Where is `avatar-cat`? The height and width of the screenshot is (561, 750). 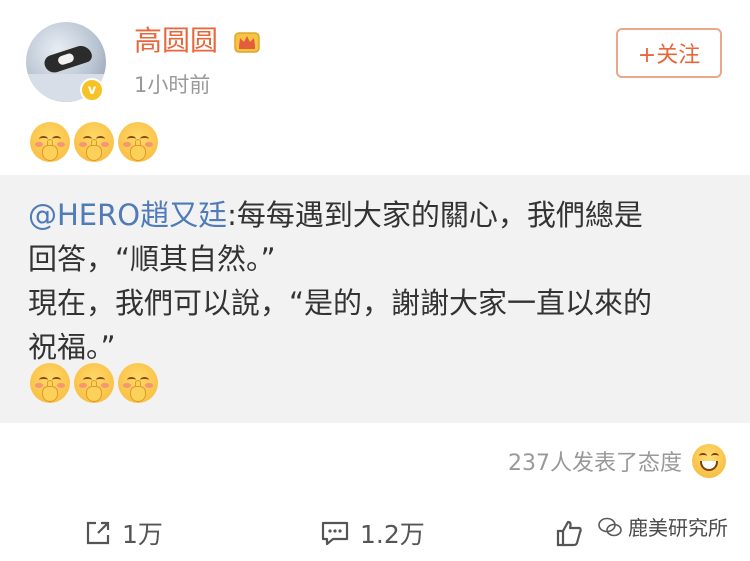 avatar-cat is located at coordinates (68, 59).